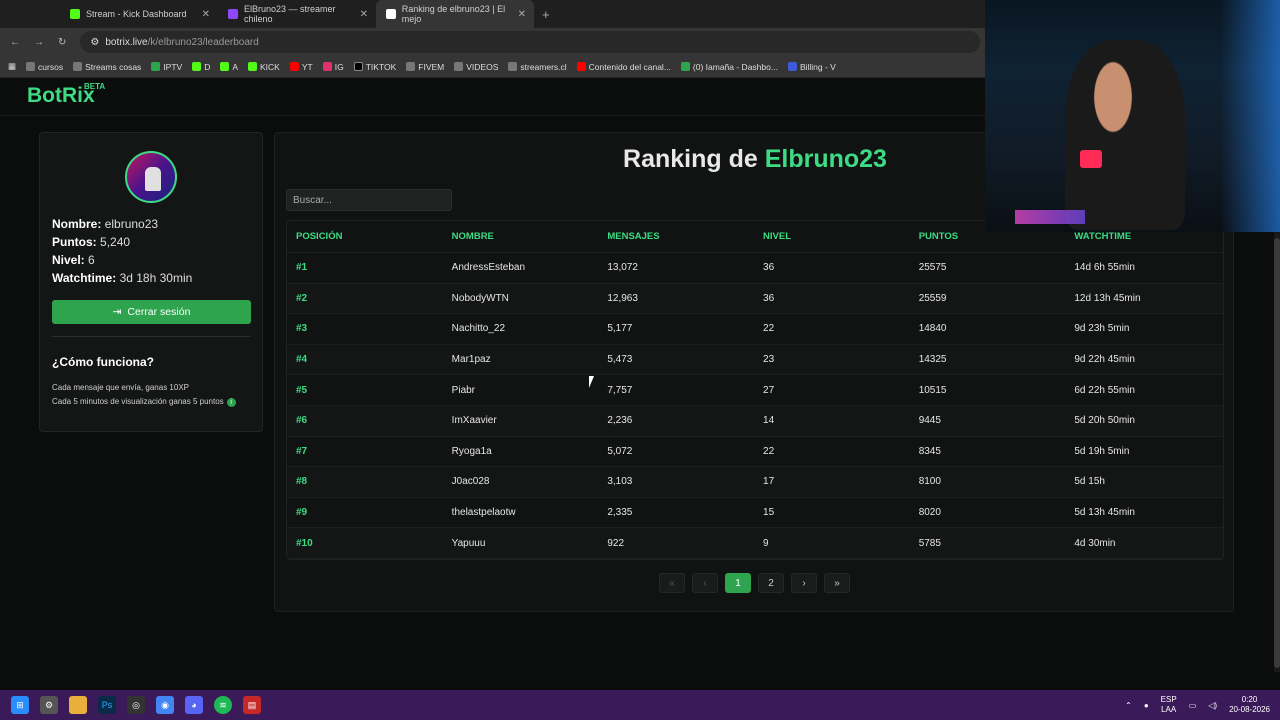  I want to click on bookmark-item: Billing - V, so click(811, 67).